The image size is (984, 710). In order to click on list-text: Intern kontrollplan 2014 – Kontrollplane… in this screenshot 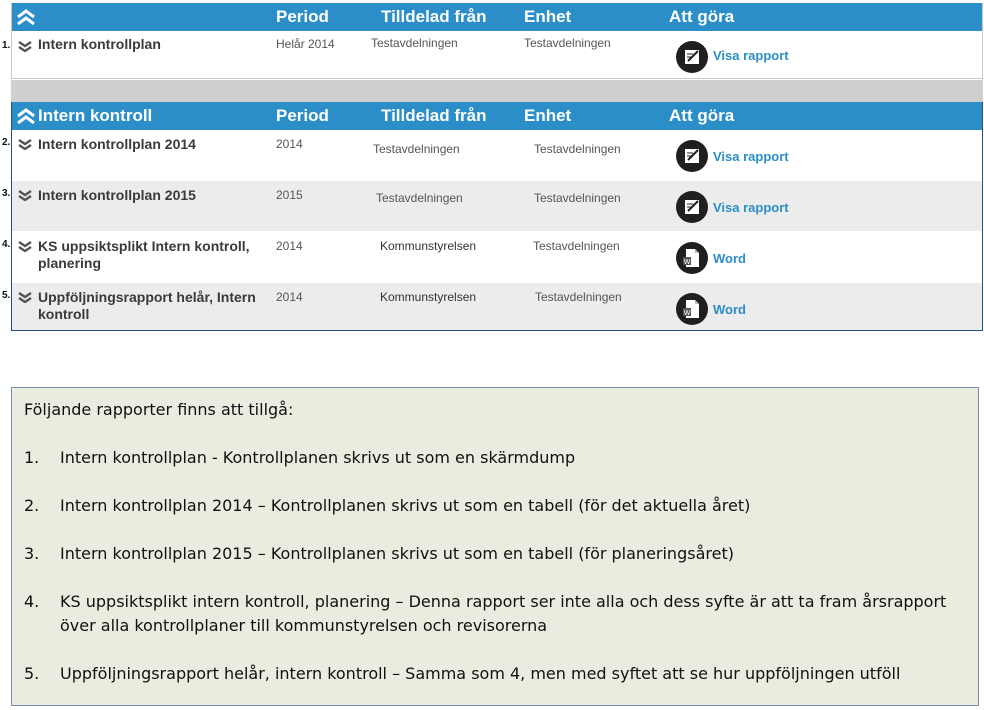, I will do `click(405, 505)`.